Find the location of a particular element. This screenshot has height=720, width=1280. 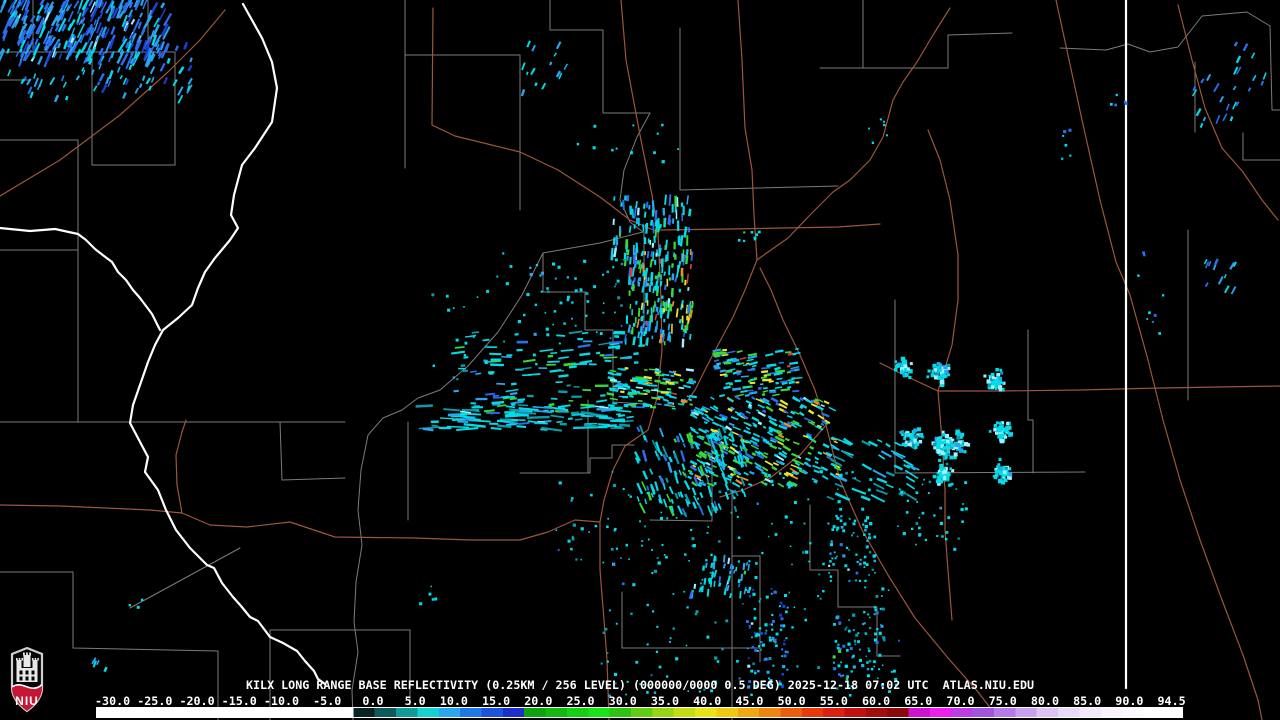

niu-logo: NIU is located at coordinates (27, 679).